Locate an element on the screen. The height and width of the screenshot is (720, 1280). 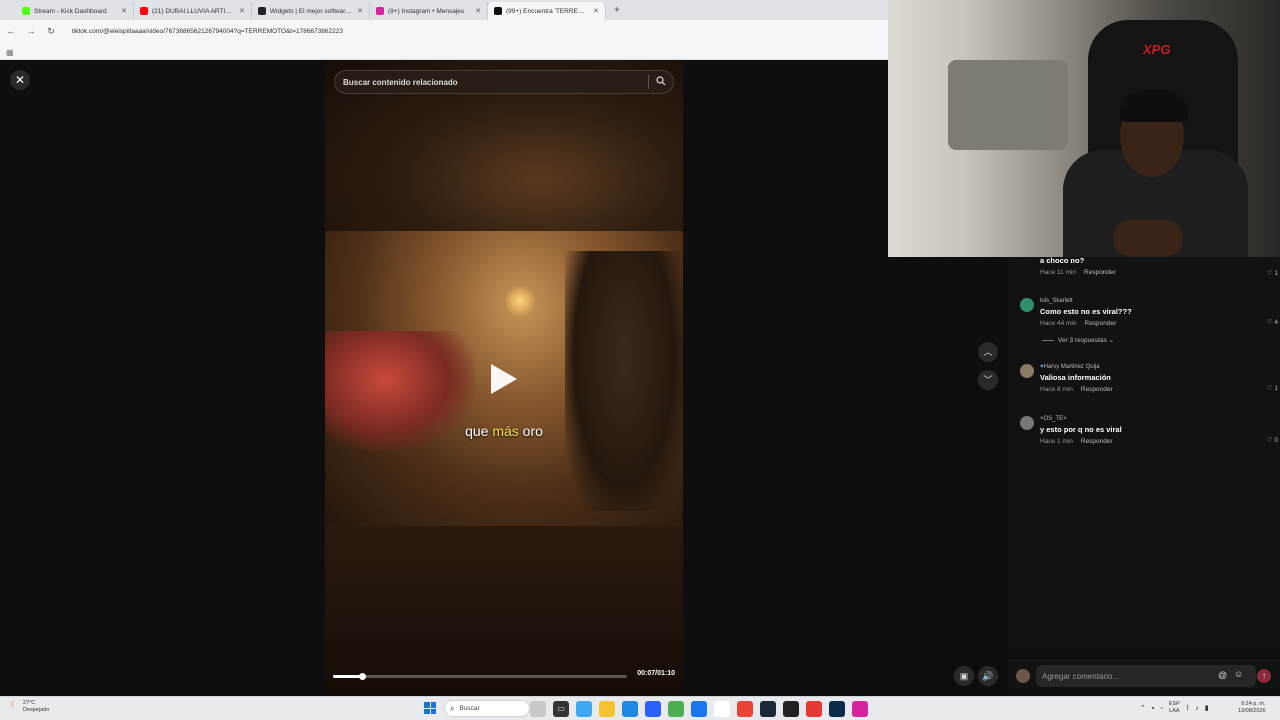
moon-icon: ☾ is located at coordinates (14, 705).